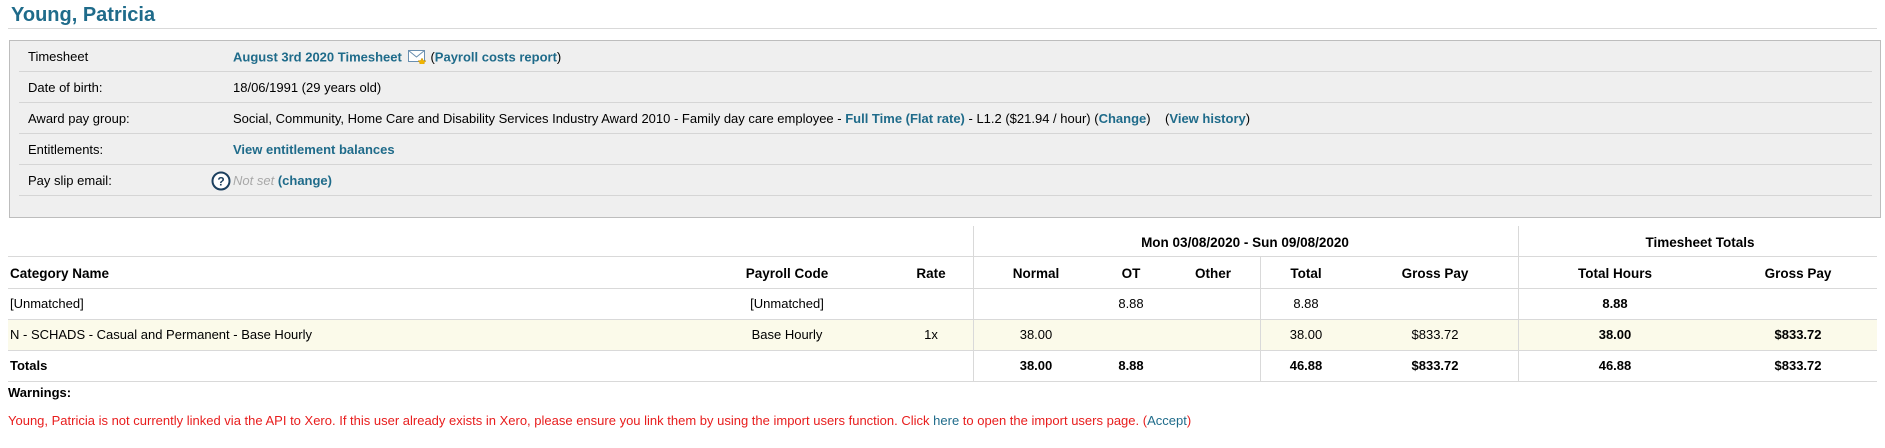  I want to click on total-column-border, so click(1260, 318).